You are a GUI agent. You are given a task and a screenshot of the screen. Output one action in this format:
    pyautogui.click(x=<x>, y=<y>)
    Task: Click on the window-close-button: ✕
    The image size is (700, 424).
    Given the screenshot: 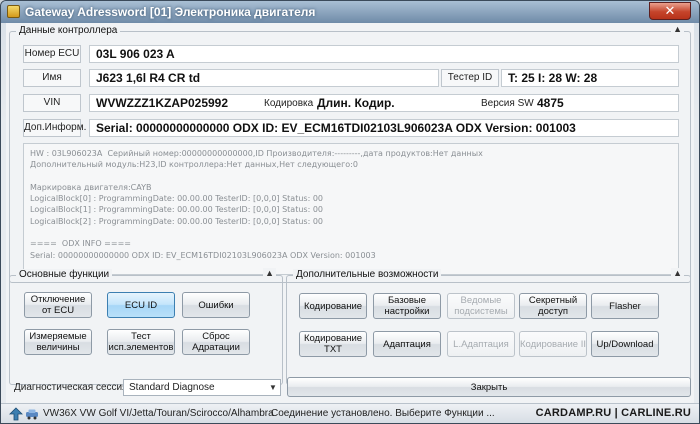 What is the action you would take?
    pyautogui.click(x=670, y=11)
    